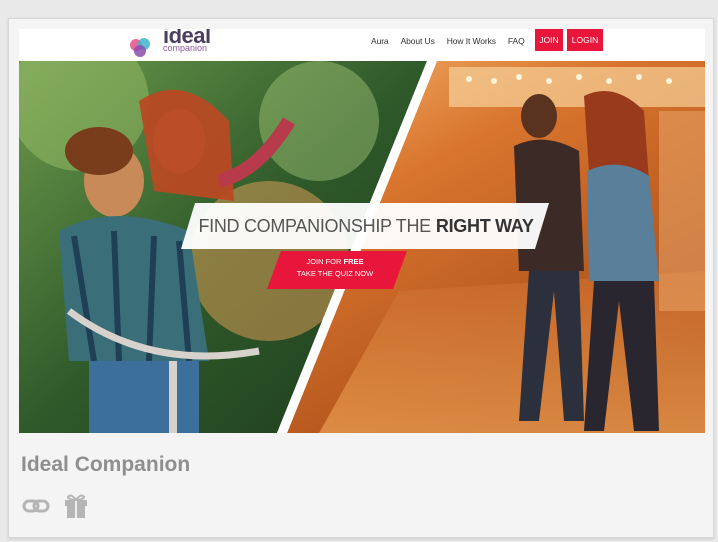 This screenshot has width=718, height=542. I want to click on tagline-light-text: FIND COMPANIONSHIP THE, so click(314, 225).